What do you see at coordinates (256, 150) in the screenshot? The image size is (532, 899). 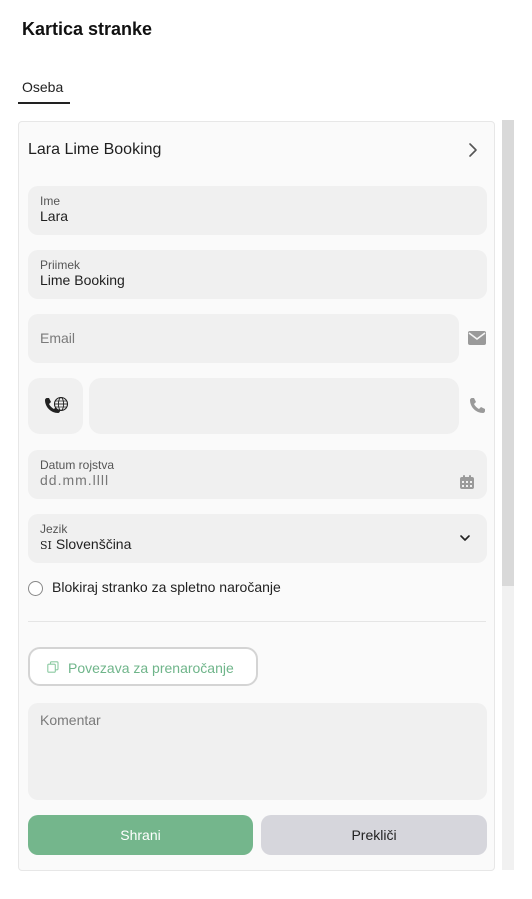 I see `client-header: Lara Lime Booking` at bounding box center [256, 150].